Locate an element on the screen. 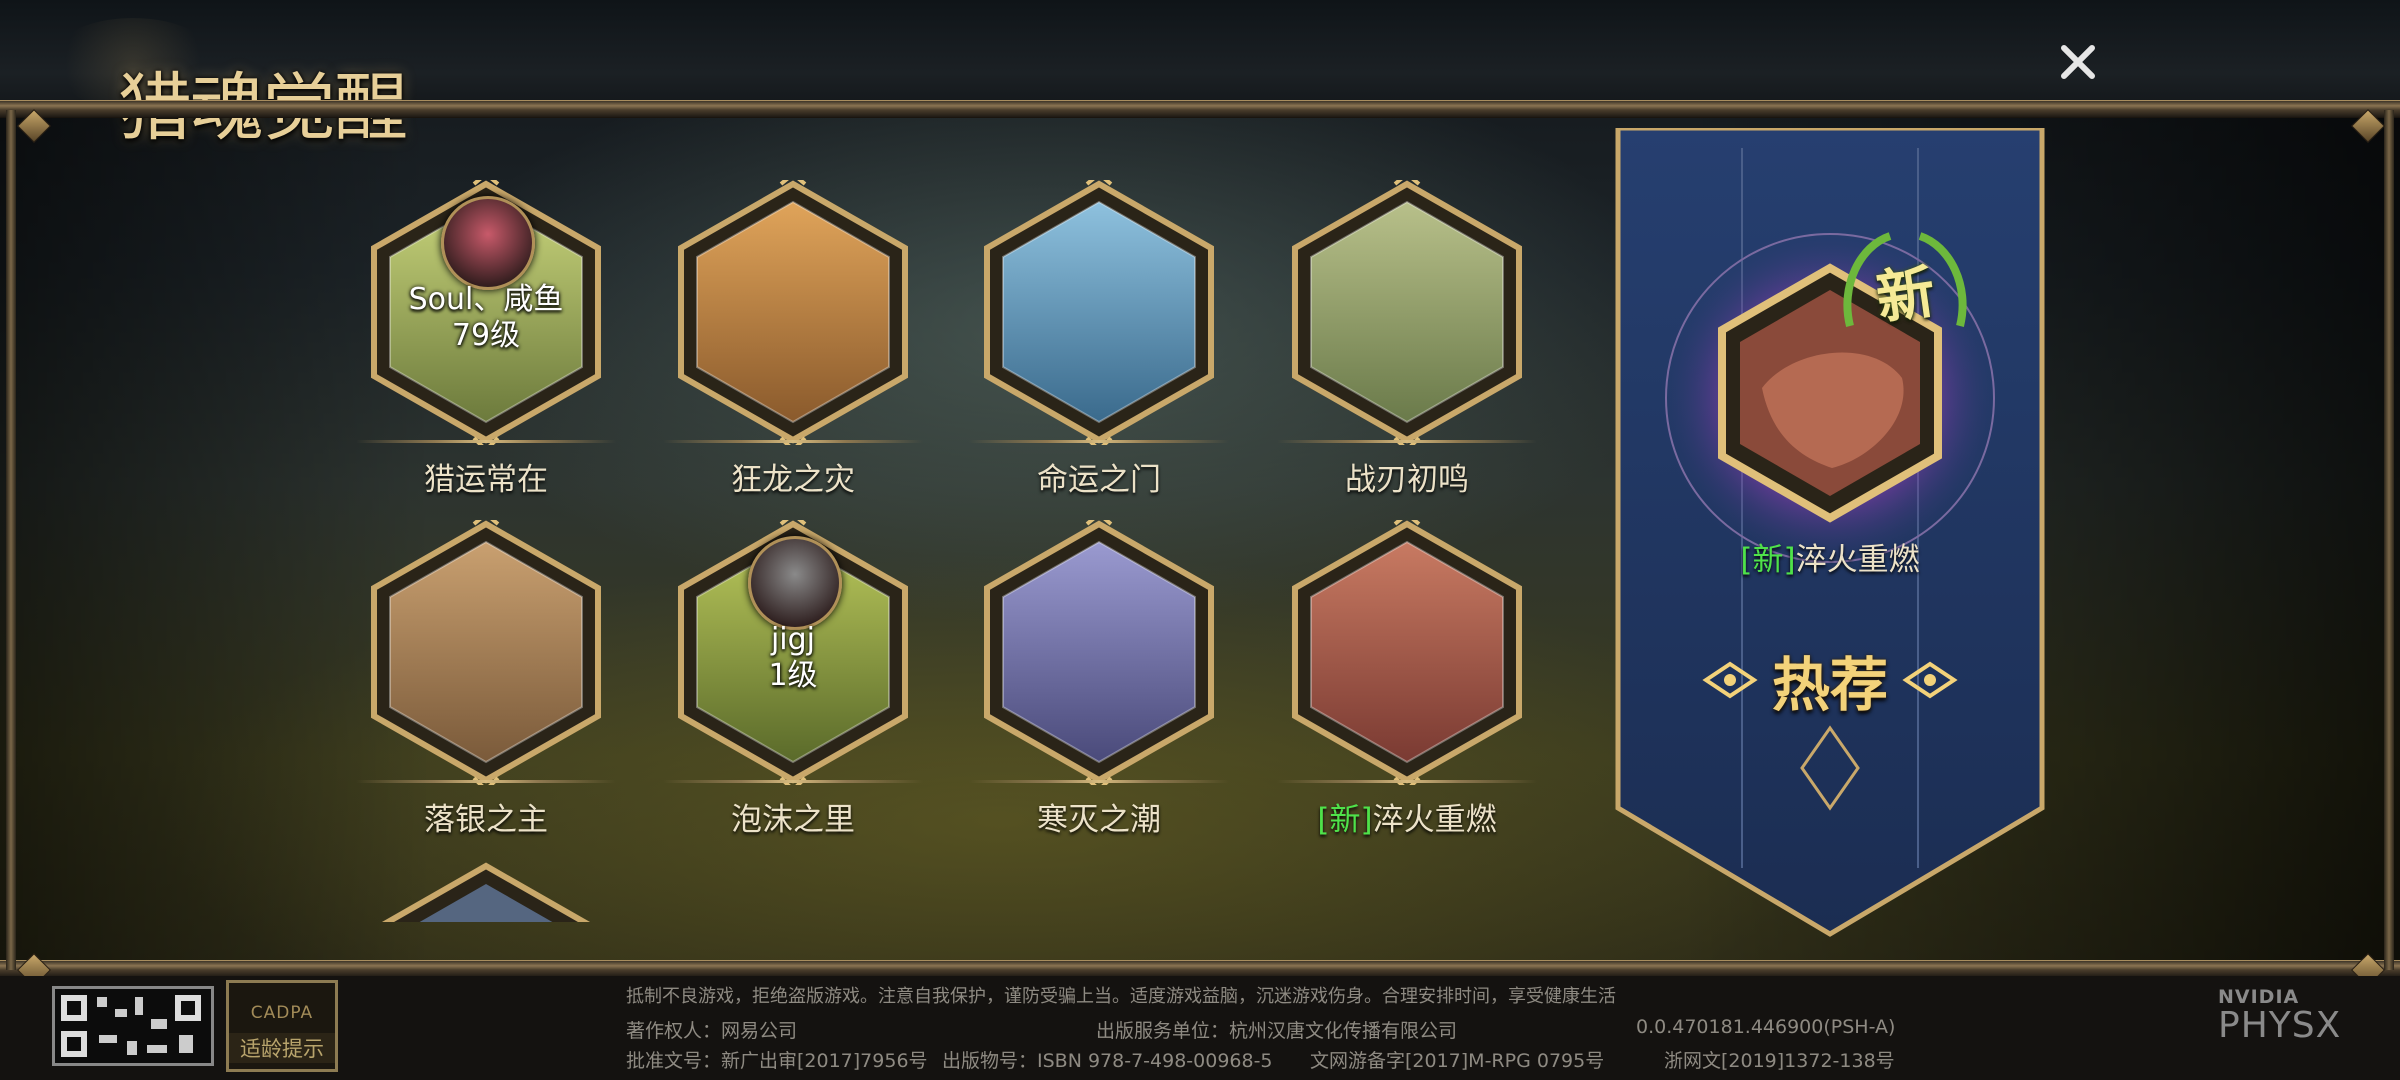 Image resolution: width=2400 pixels, height=1080 pixels. player-level: 79级 is located at coordinates (486, 335).